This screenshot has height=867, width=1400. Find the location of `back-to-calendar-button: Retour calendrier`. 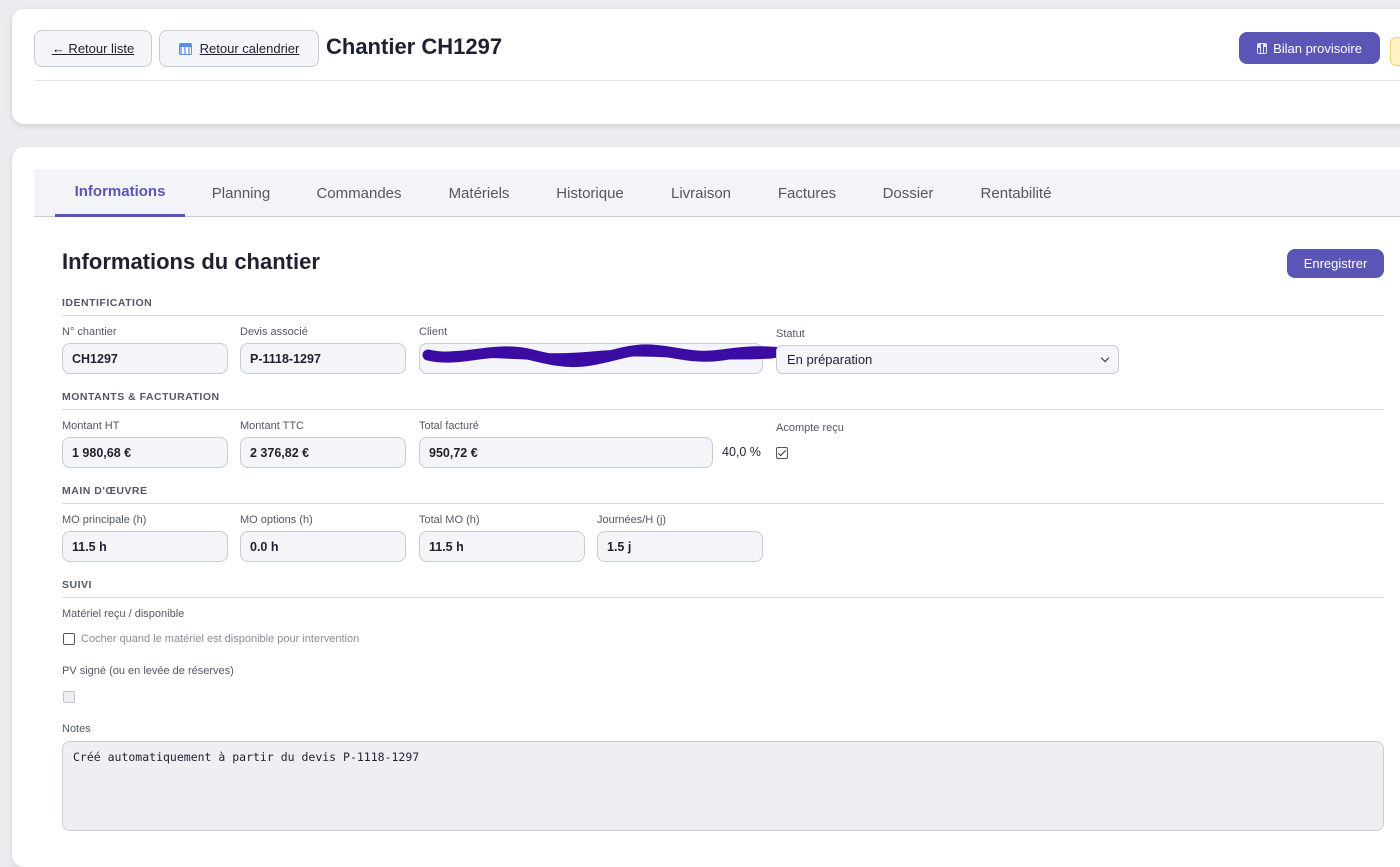

back-to-calendar-button: Retour calendrier is located at coordinates (239, 48).